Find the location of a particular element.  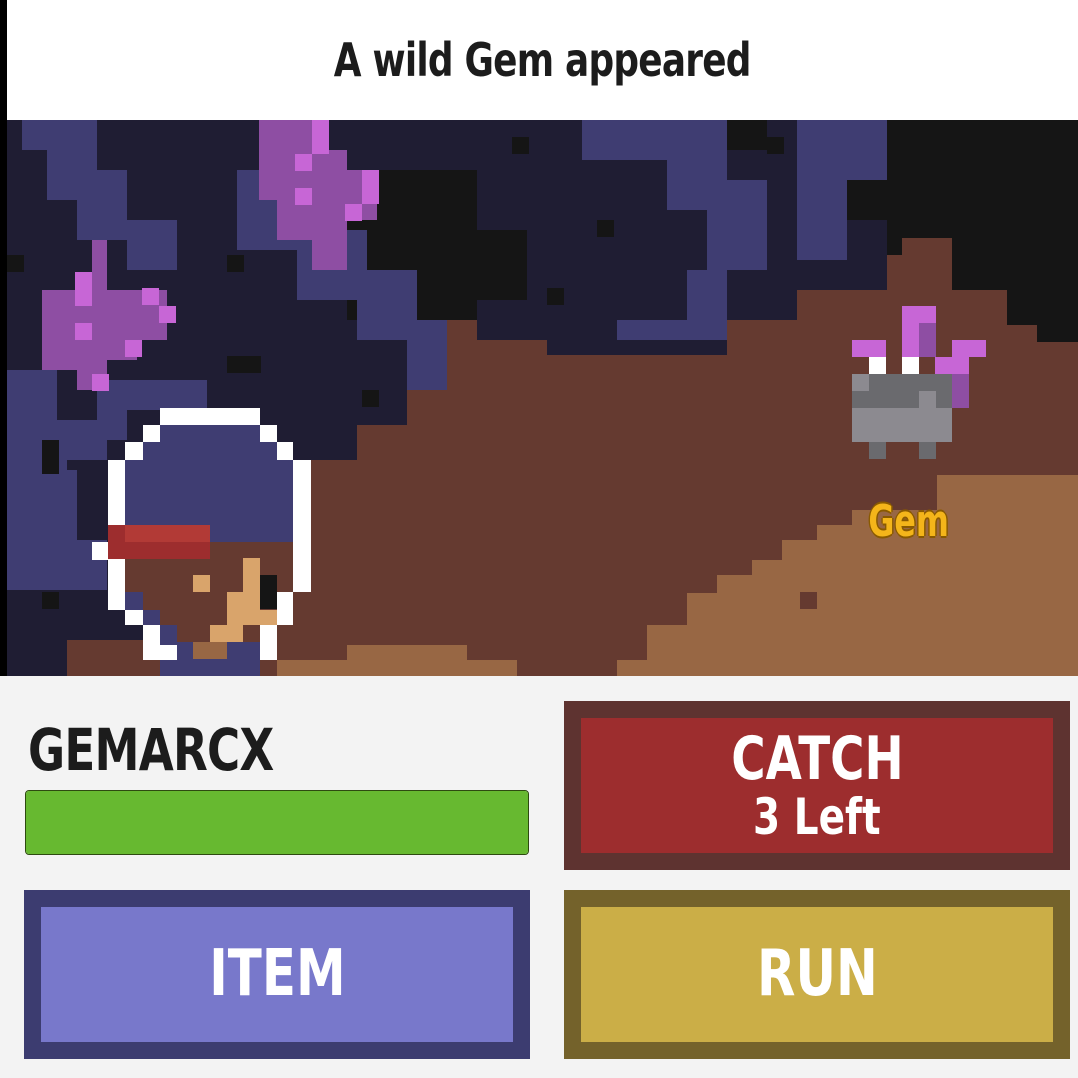

run-button-label: RUN is located at coordinates (817, 973).